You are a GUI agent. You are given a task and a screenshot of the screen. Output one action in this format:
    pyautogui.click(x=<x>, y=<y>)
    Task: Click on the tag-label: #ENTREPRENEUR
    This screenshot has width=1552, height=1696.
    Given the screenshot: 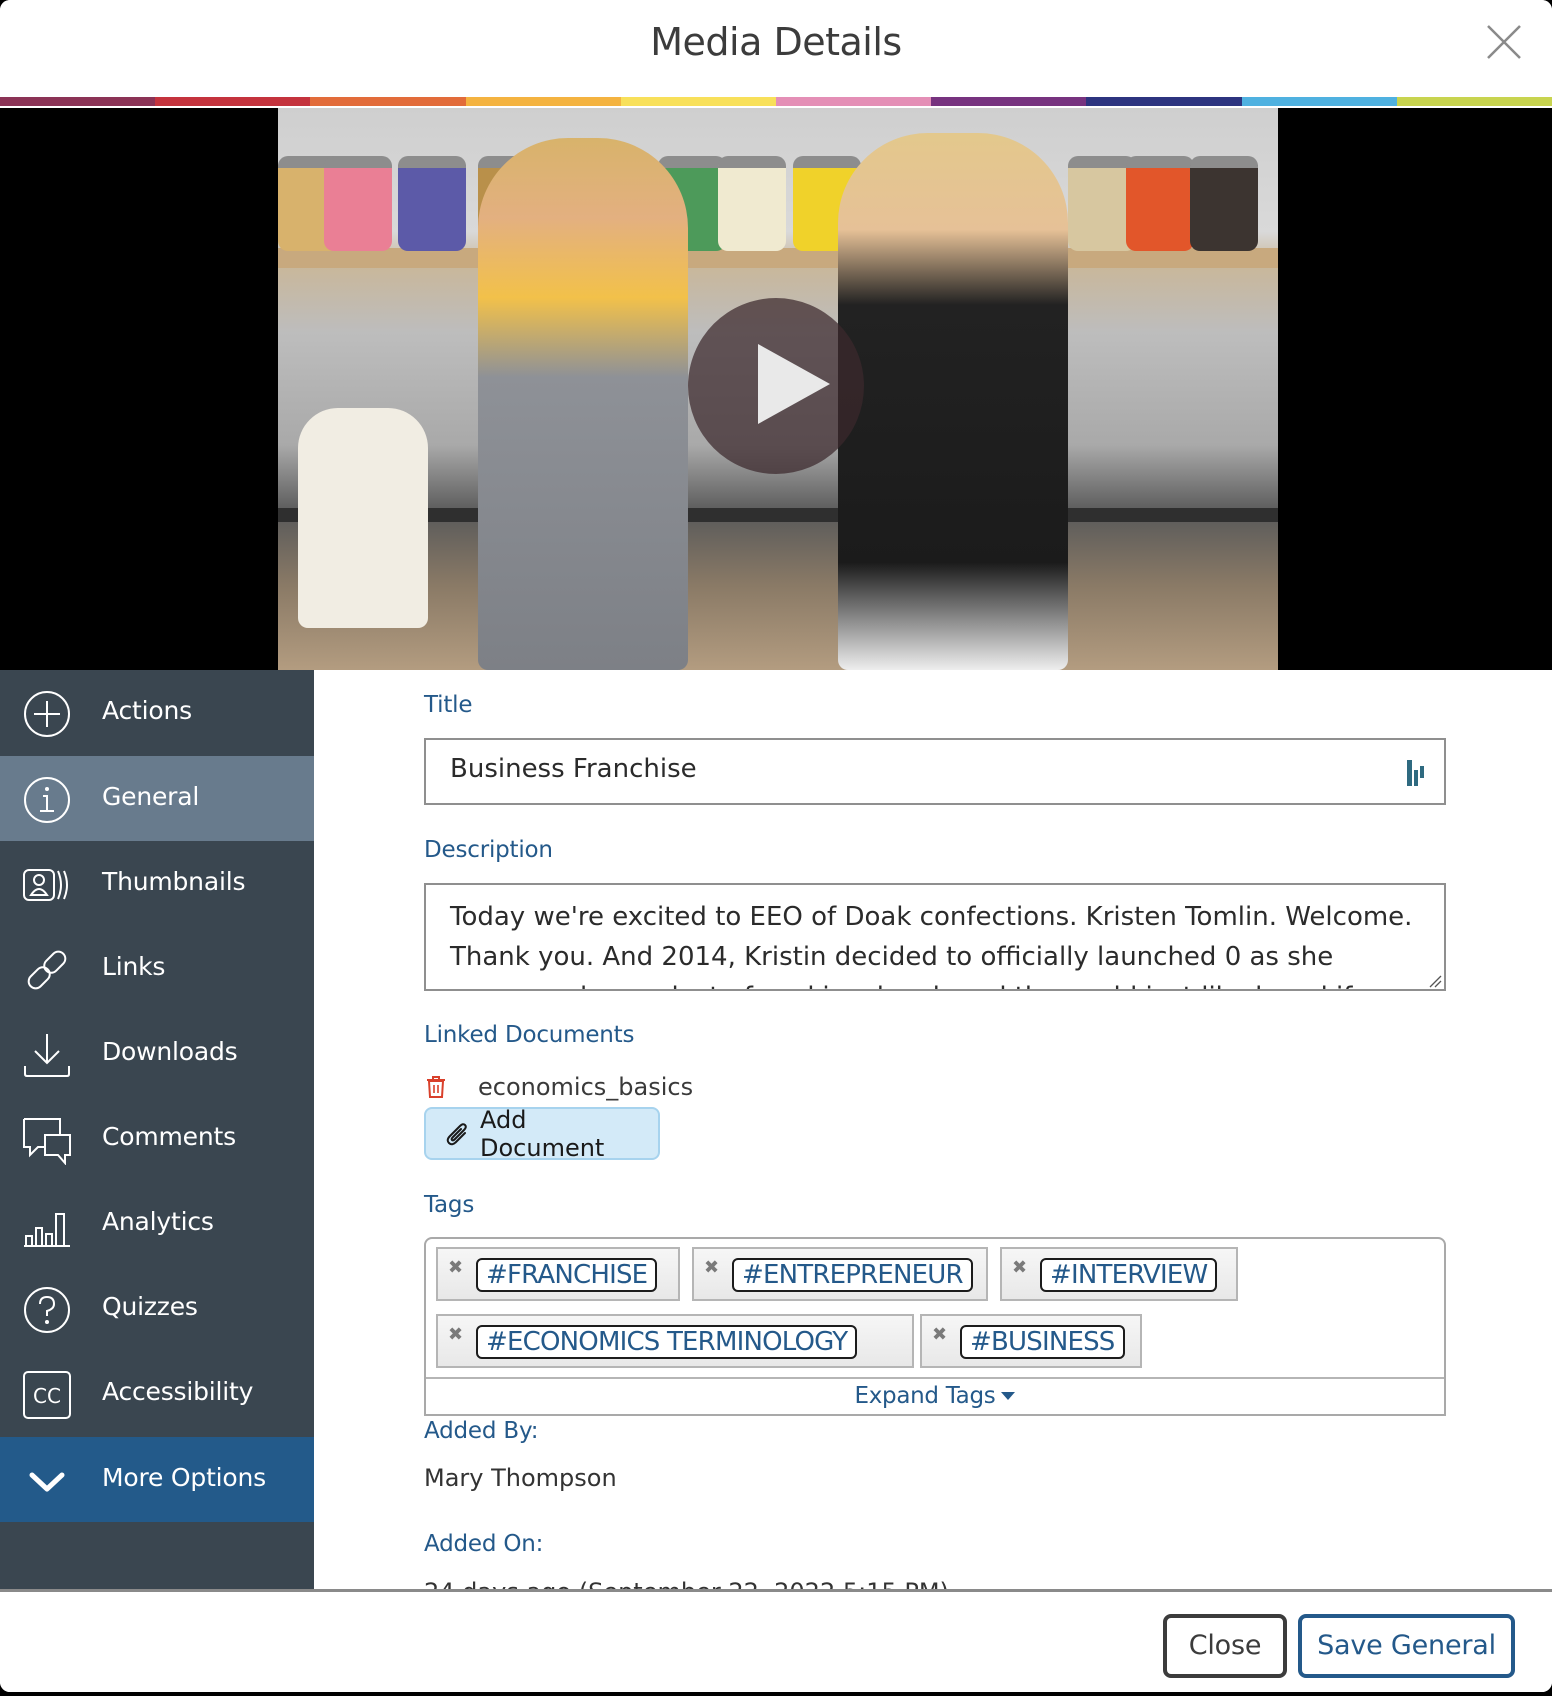 What is the action you would take?
    pyautogui.click(x=852, y=1275)
    